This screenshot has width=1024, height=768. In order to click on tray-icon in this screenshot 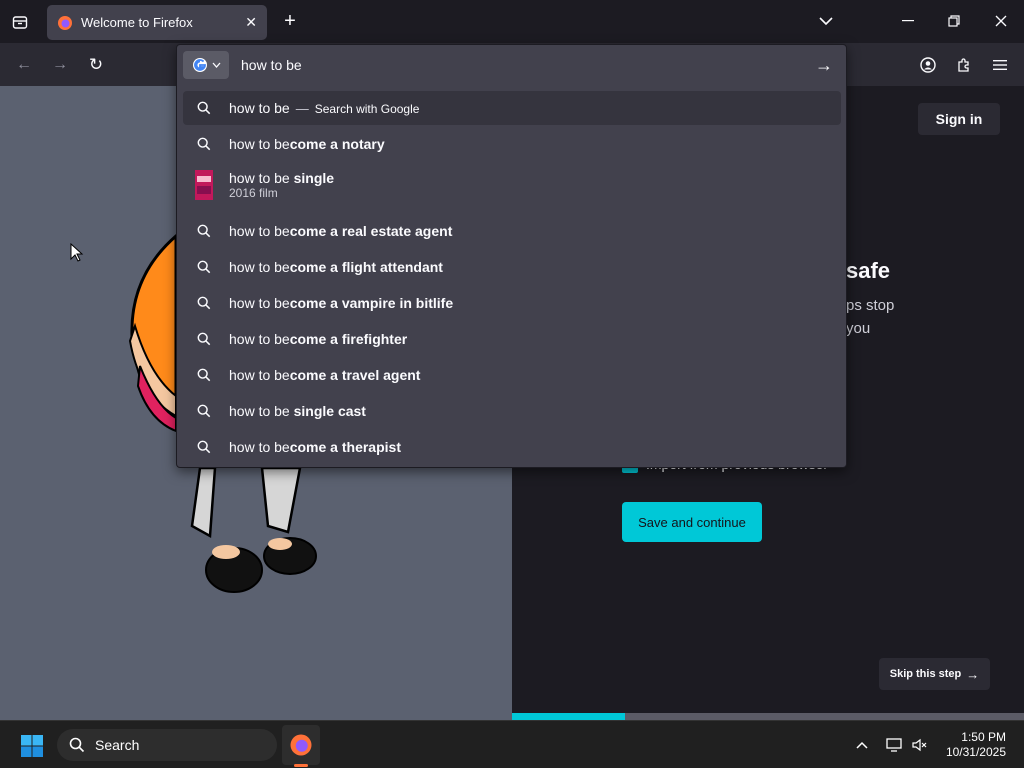, I will do `click(20, 22)`.